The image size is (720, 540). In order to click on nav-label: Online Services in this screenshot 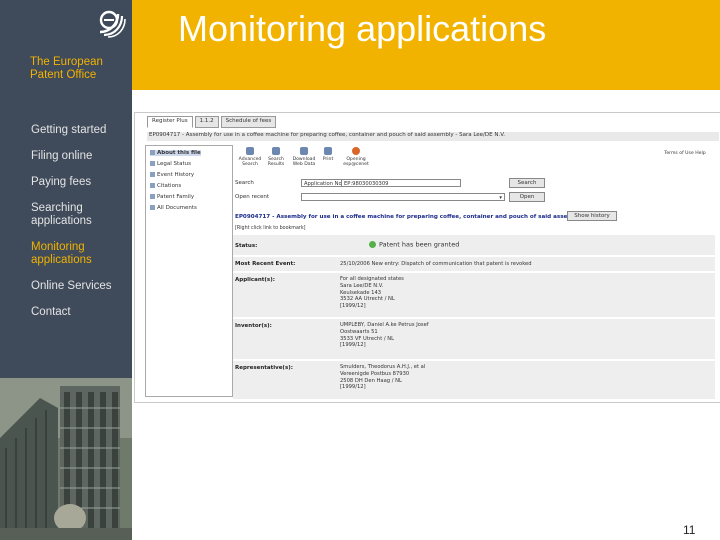, I will do `click(71, 286)`.